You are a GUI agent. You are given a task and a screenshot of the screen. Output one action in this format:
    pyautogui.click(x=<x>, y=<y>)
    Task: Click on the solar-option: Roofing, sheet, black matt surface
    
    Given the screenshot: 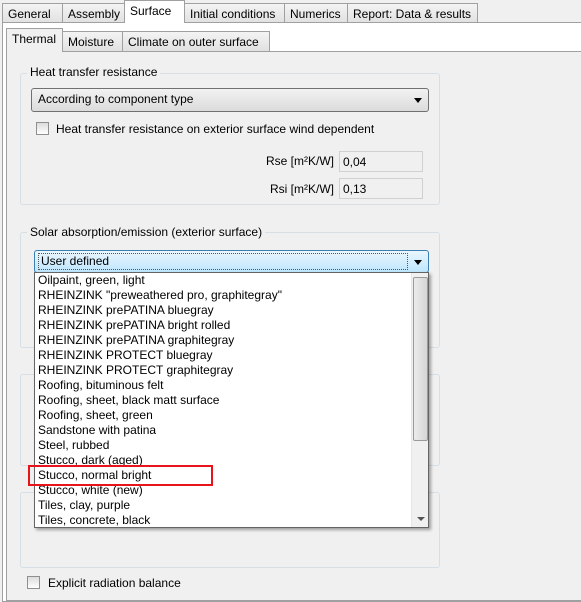 What is the action you would take?
    pyautogui.click(x=231, y=400)
    